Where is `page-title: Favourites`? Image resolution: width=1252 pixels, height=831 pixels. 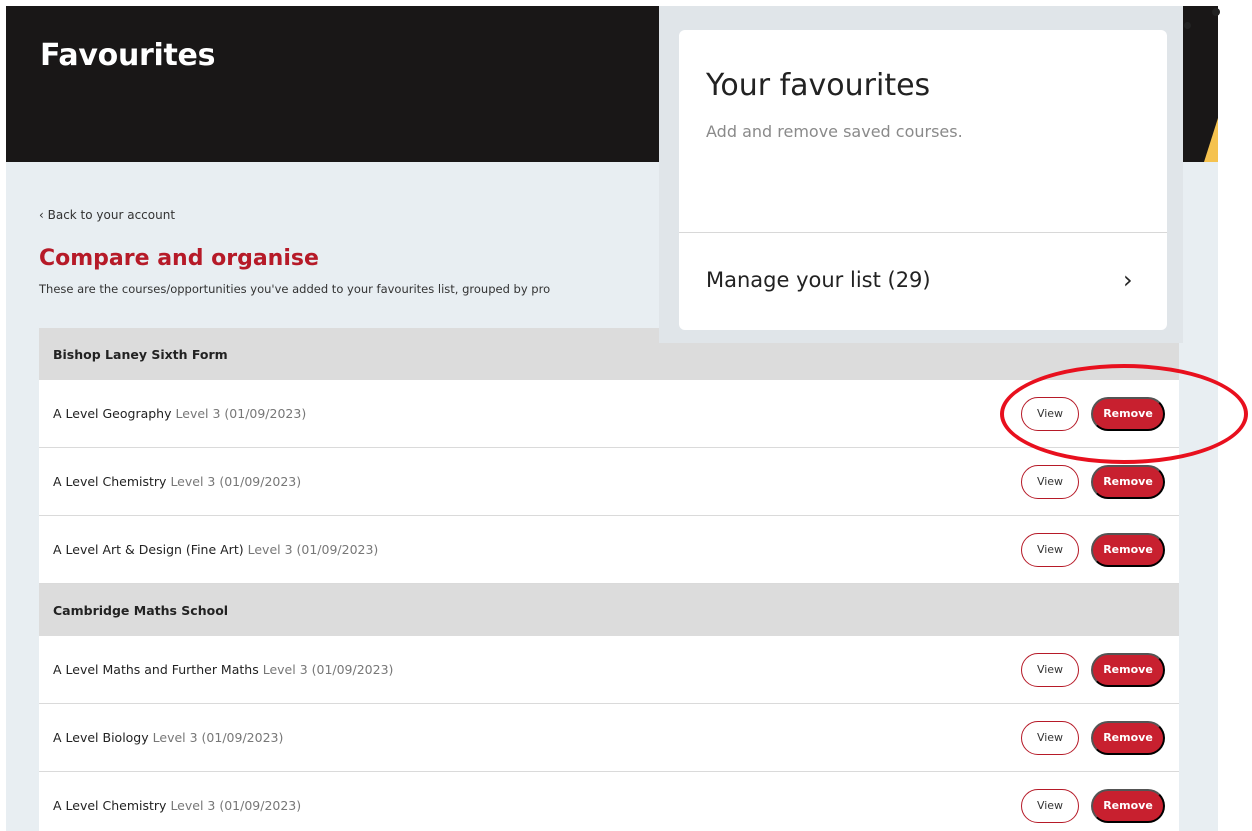
page-title: Favourites is located at coordinates (128, 55).